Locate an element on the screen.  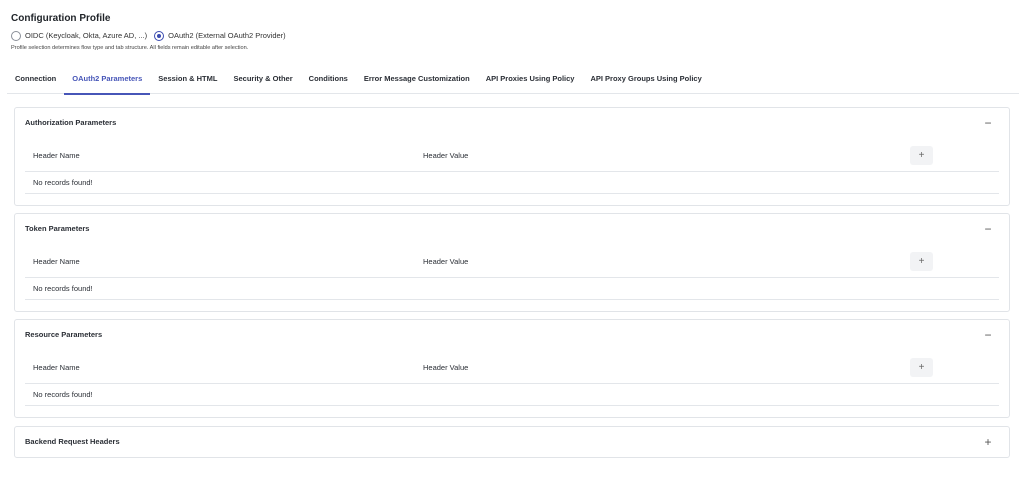
radio-unchecked-icon is located at coordinates (16, 35).